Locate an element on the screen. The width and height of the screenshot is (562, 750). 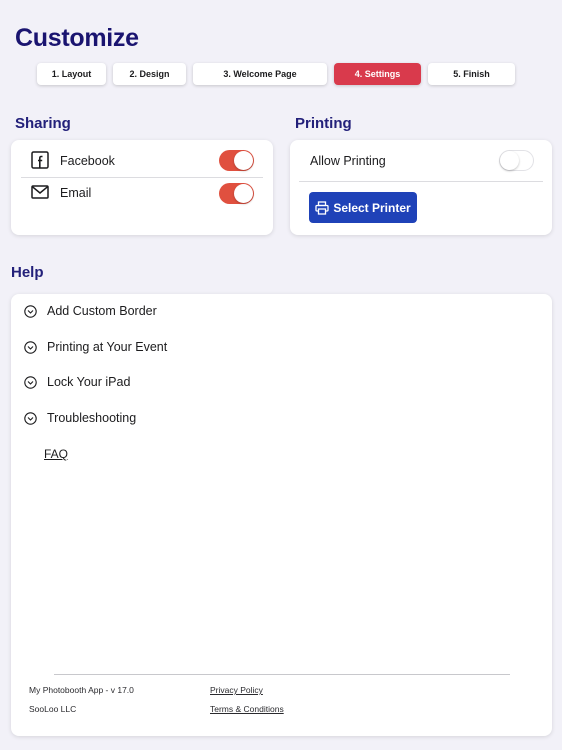
help-item-lock-your-ipad: Lock Your iPad is located at coordinates (77, 382).